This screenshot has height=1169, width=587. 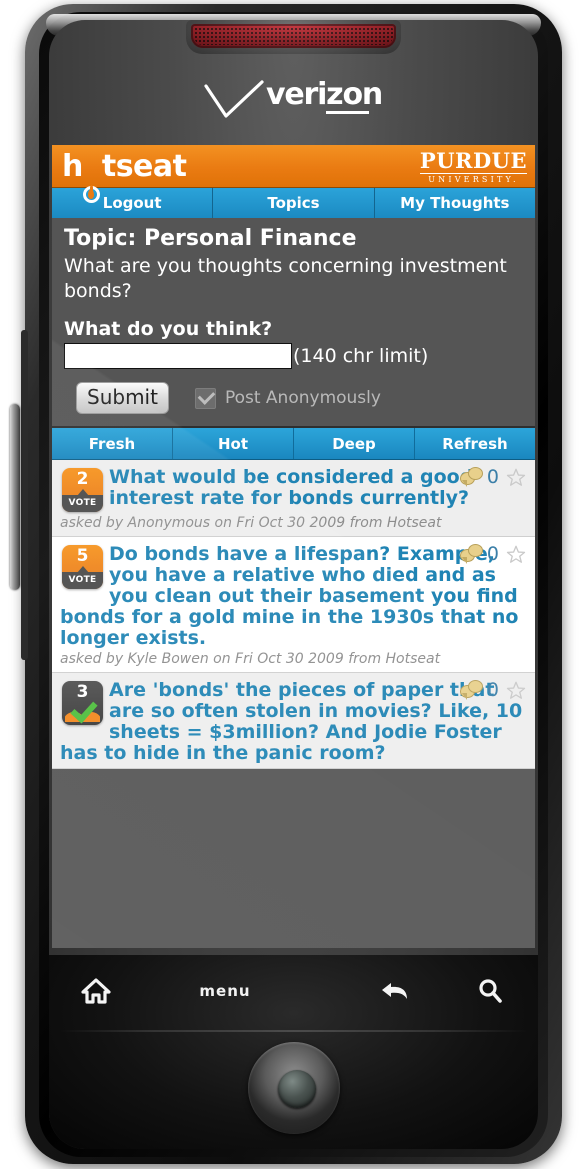 I want to click on home-icon, so click(x=96, y=991).